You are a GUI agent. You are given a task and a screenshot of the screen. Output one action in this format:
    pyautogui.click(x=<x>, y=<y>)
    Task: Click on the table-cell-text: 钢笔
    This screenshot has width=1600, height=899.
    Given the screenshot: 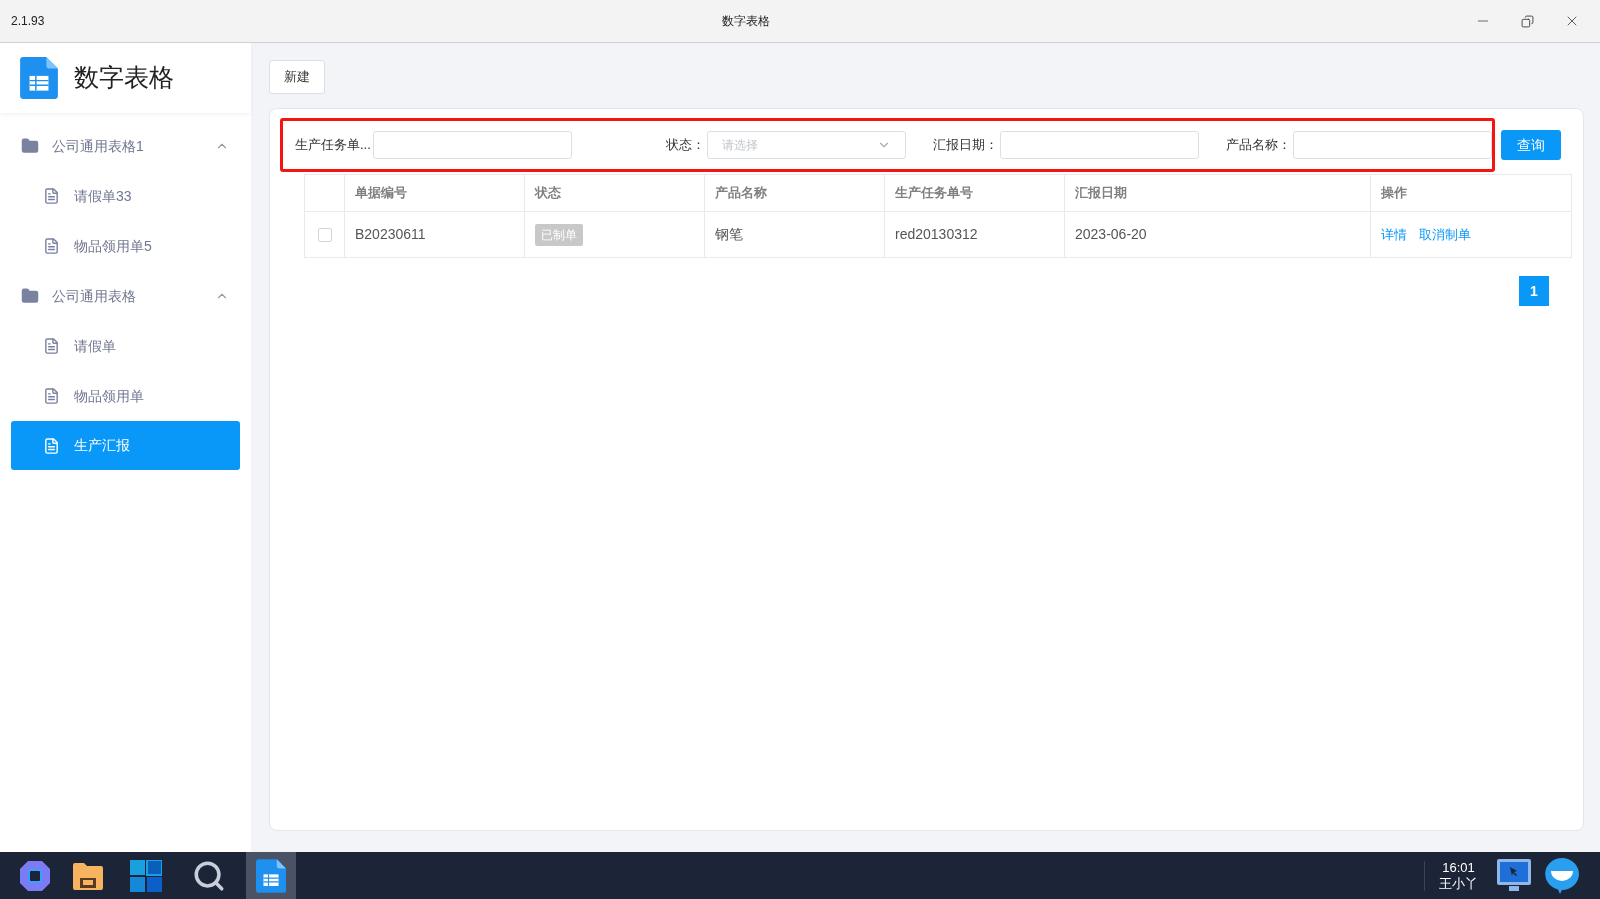 What is the action you would take?
    pyautogui.click(x=729, y=234)
    